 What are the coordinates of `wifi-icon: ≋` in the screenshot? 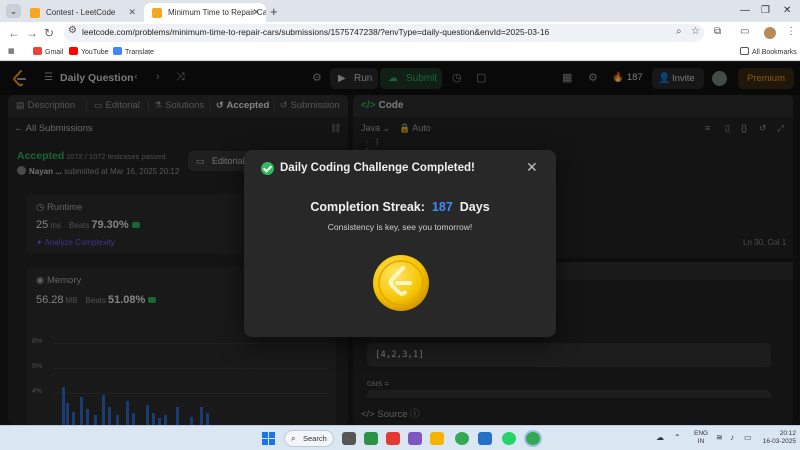 It's located at (719, 437).